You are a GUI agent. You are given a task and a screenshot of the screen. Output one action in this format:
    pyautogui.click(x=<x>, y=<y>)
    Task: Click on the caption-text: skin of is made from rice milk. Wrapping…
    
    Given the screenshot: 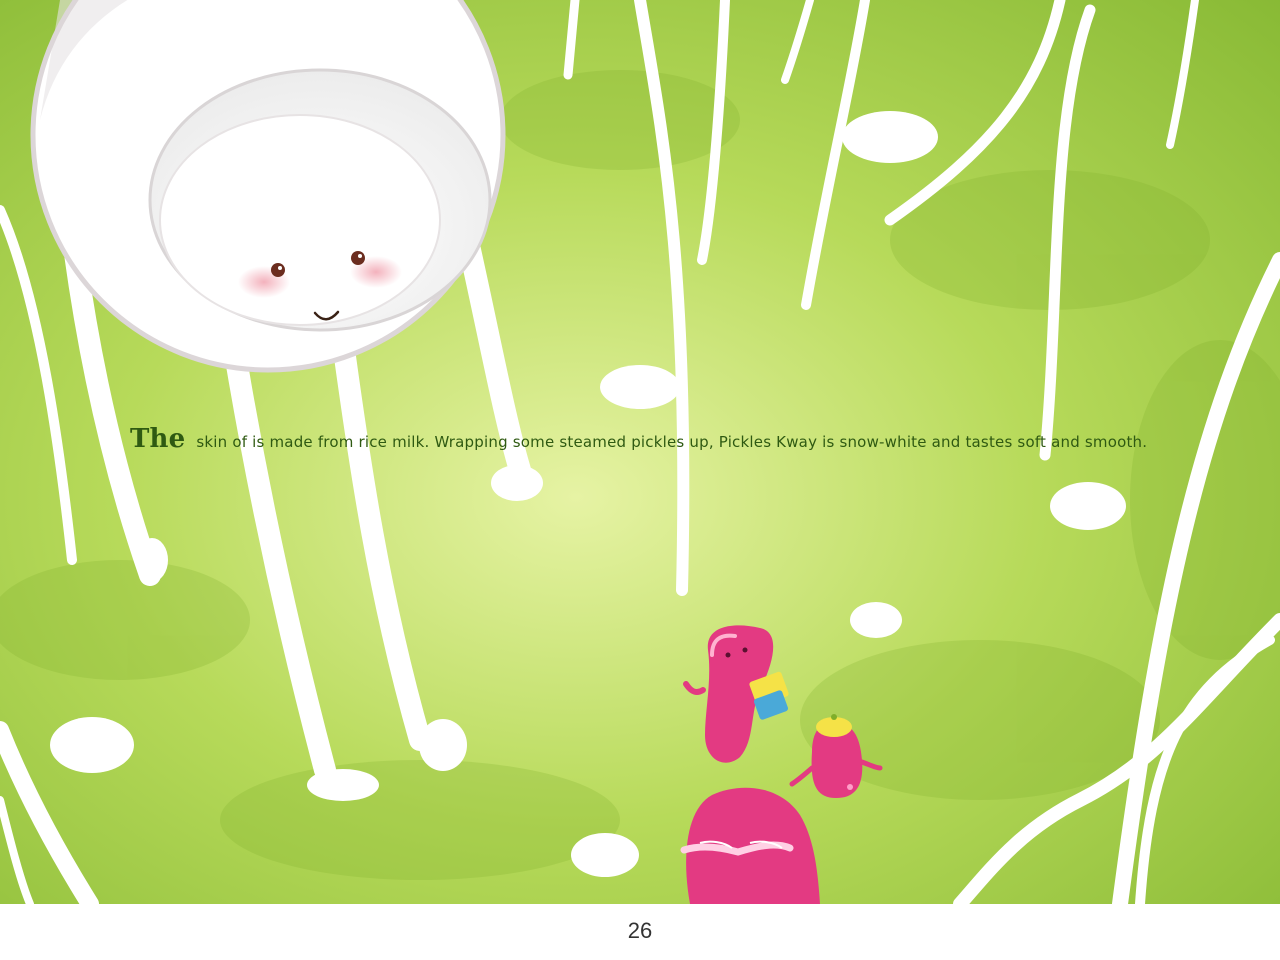 What is the action you would take?
    pyautogui.click(x=672, y=442)
    